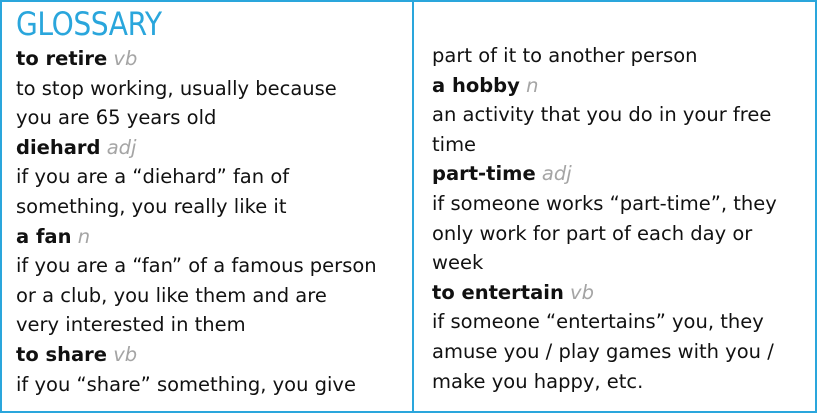 This screenshot has height=413, width=817. I want to click on definition-line: something, you really like it, so click(151, 206).